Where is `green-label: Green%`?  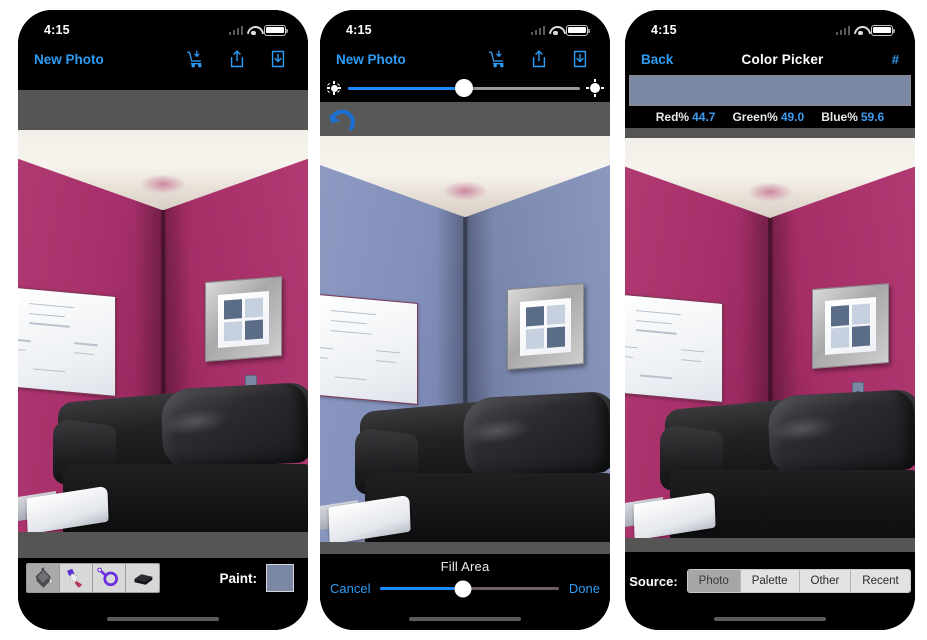 green-label: Green% is located at coordinates (755, 117).